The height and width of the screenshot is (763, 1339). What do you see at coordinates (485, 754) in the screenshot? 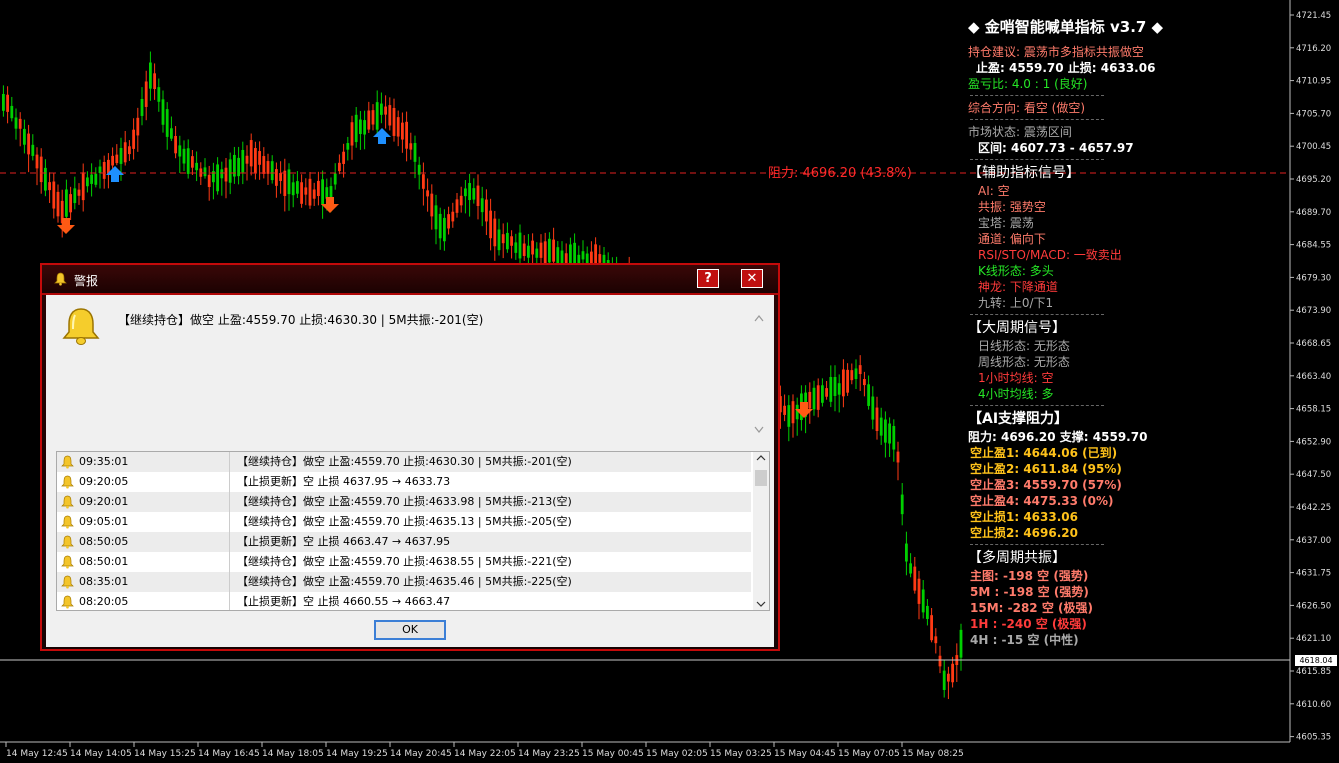
I see `time-axis-label: 14 May 22:05` at bounding box center [485, 754].